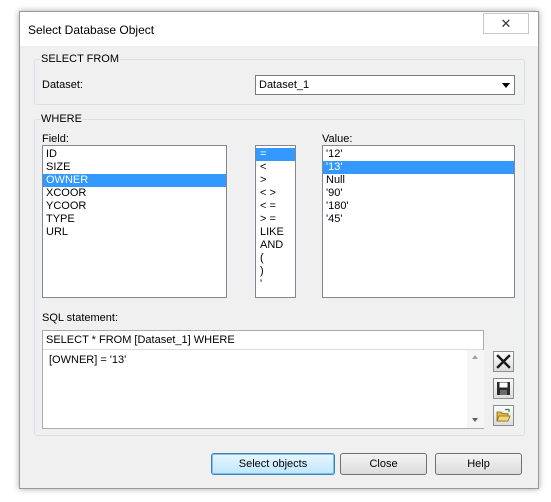 Image resolution: width=551 pixels, height=502 pixels. Describe the element at coordinates (87, 360) in the screenshot. I see `sql-editor: [OWNER] = '13'` at that location.